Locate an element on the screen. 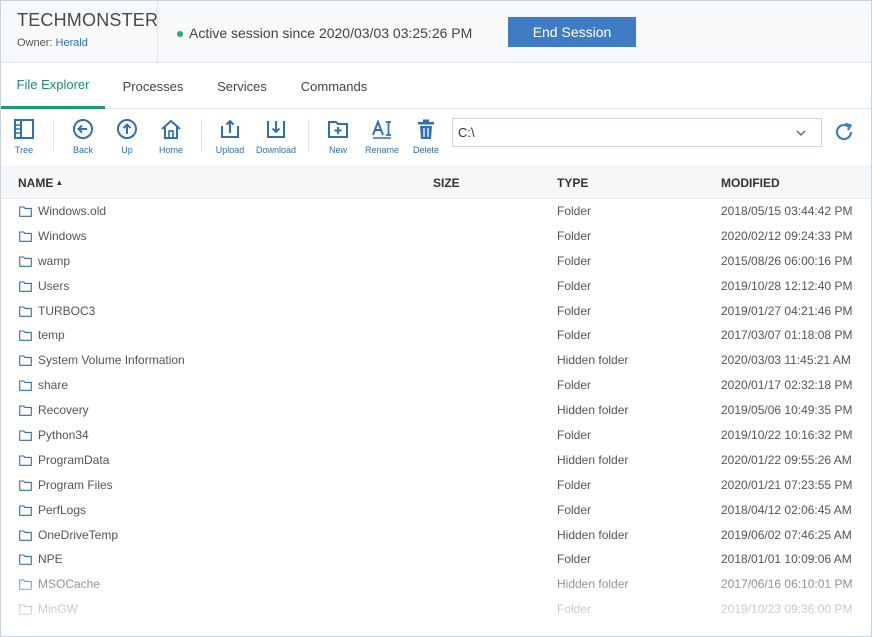 The height and width of the screenshot is (637, 872). file-modified: 2019/10/22 10:16:32 PM is located at coordinates (787, 435).